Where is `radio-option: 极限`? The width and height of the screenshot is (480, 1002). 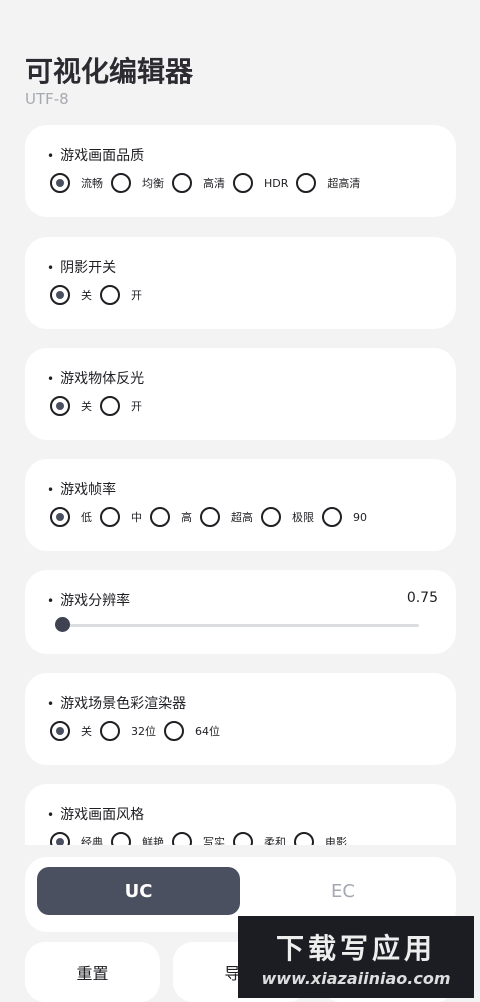 radio-option: 极限 is located at coordinates (287, 517).